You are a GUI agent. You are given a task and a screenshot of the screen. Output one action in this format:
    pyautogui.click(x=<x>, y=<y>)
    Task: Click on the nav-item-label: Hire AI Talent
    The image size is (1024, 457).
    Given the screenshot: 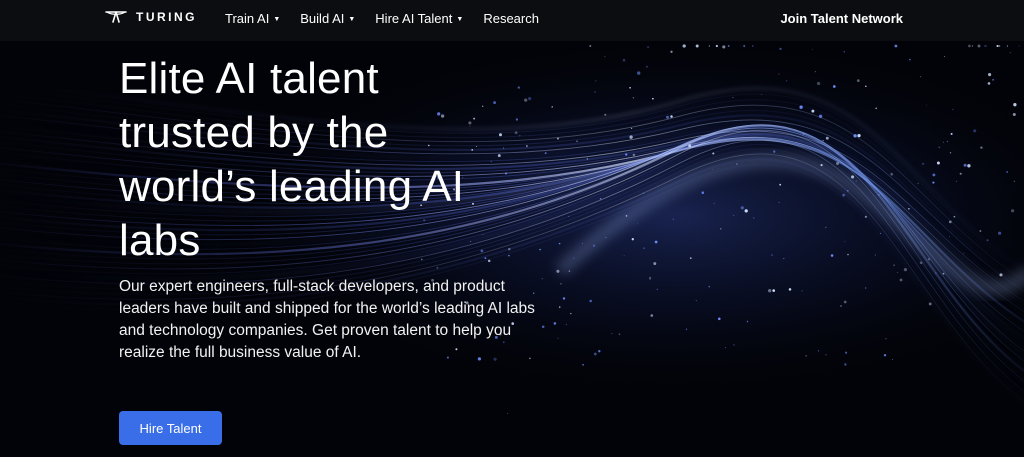 What is the action you would take?
    pyautogui.click(x=414, y=18)
    